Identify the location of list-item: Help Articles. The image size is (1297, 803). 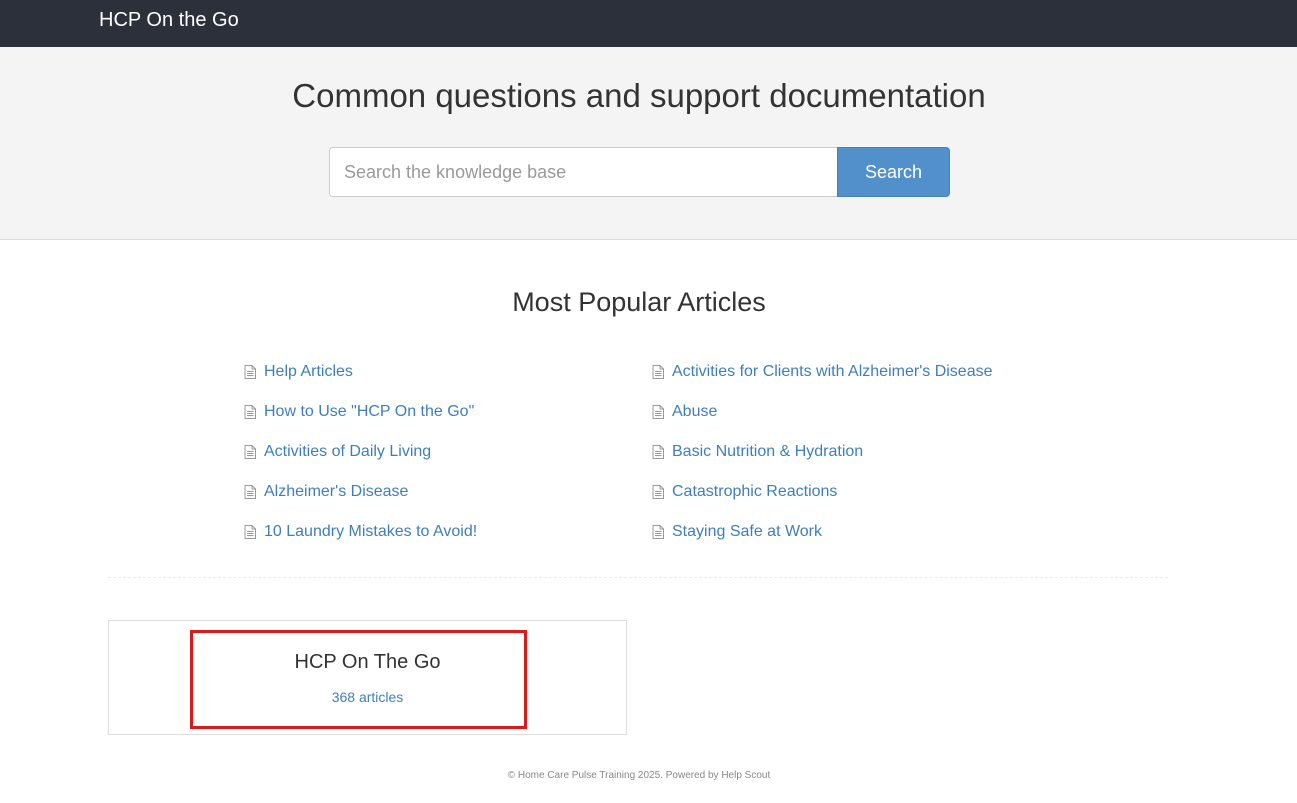
(360, 372).